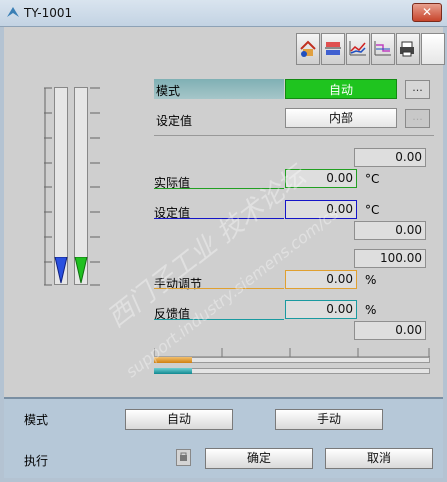  What do you see at coordinates (329, 419) in the screenshot?
I see `manual-button: 手动` at bounding box center [329, 419].